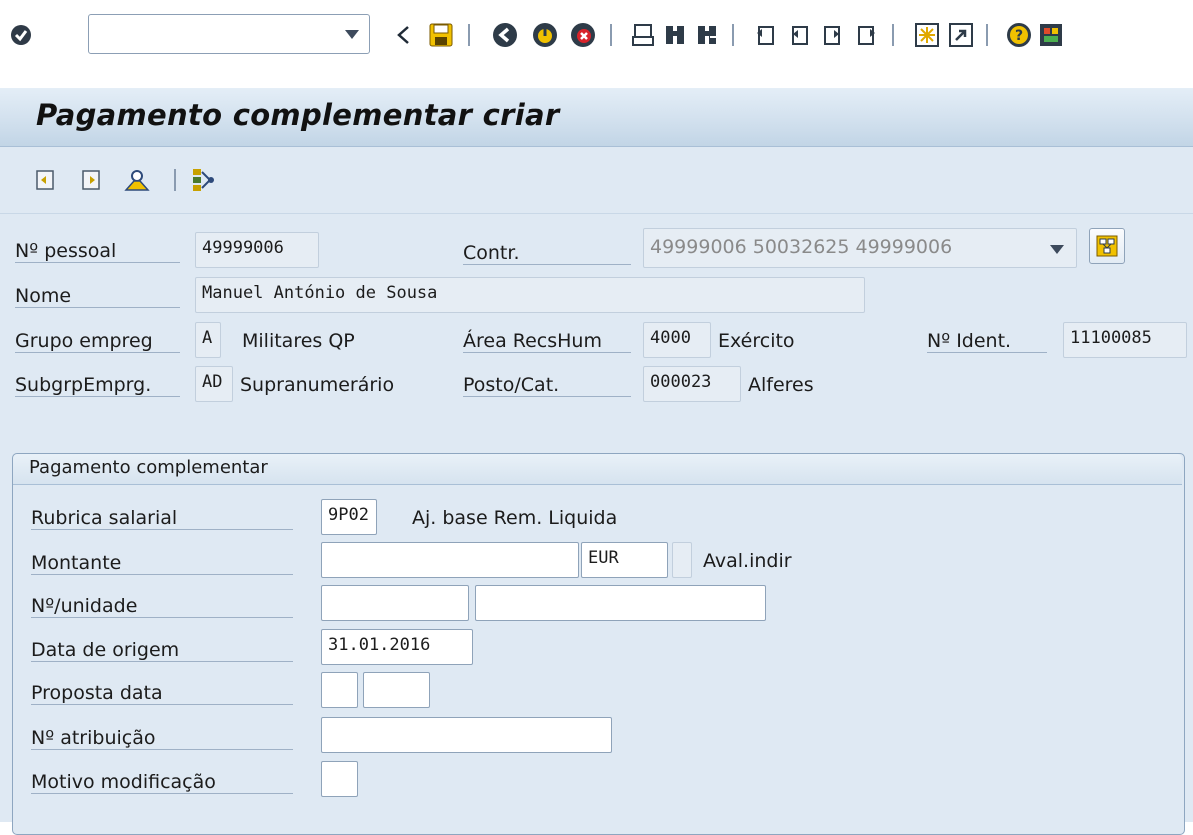 Image resolution: width=1193 pixels, height=835 pixels. I want to click on previous-page-icon, so click(799, 35).